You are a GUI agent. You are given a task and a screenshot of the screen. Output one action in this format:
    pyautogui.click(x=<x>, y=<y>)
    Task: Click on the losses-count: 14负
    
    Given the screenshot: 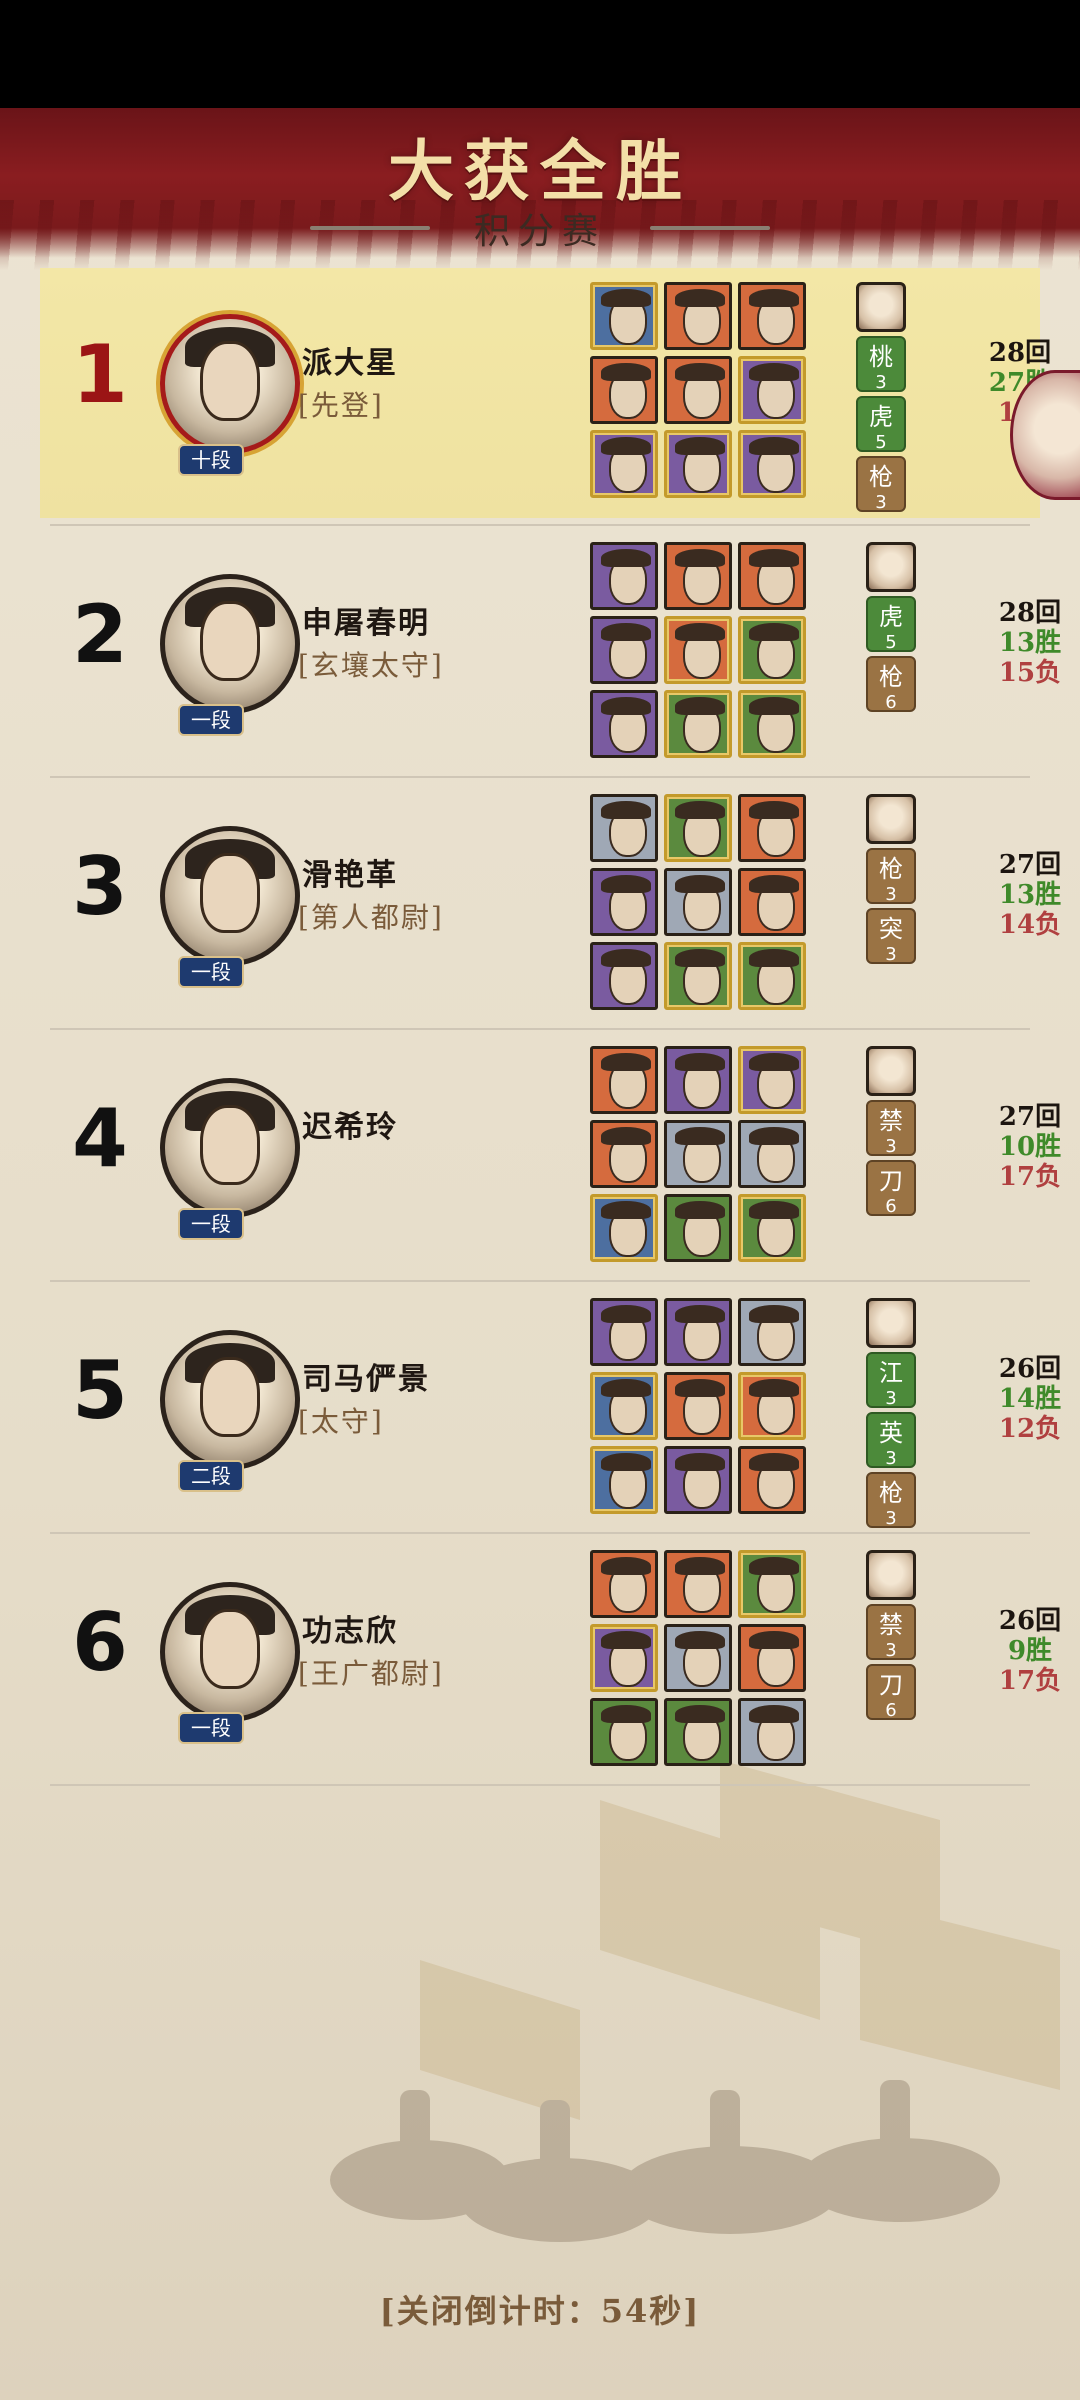 What is the action you would take?
    pyautogui.click(x=1030, y=925)
    